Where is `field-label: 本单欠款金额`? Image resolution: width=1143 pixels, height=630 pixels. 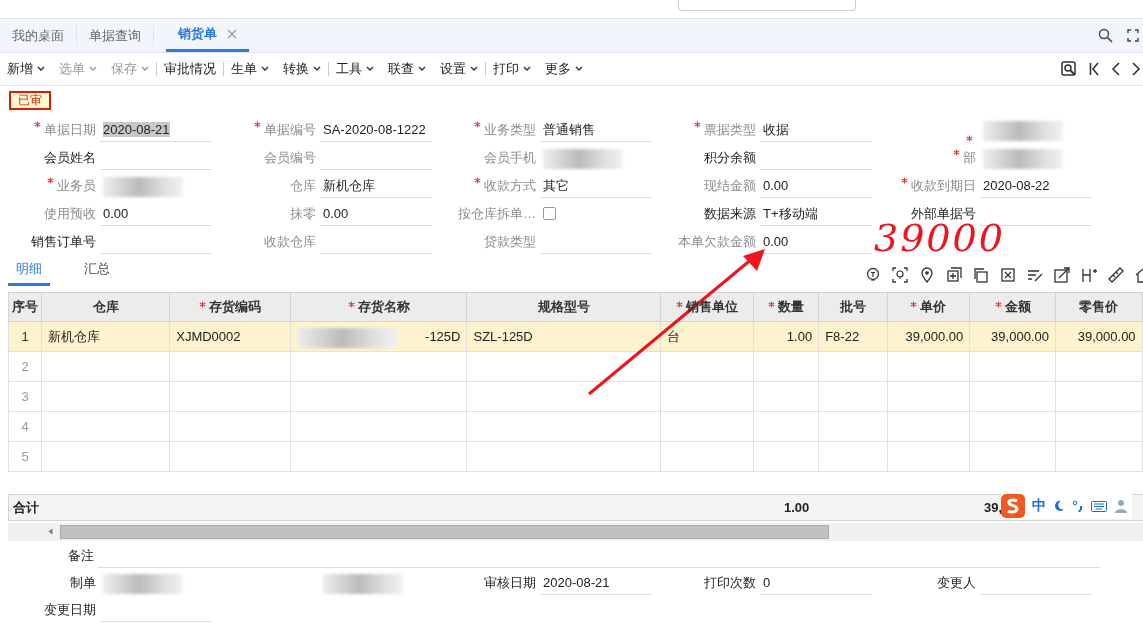 field-label: 本单欠款金额 is located at coordinates (717, 242).